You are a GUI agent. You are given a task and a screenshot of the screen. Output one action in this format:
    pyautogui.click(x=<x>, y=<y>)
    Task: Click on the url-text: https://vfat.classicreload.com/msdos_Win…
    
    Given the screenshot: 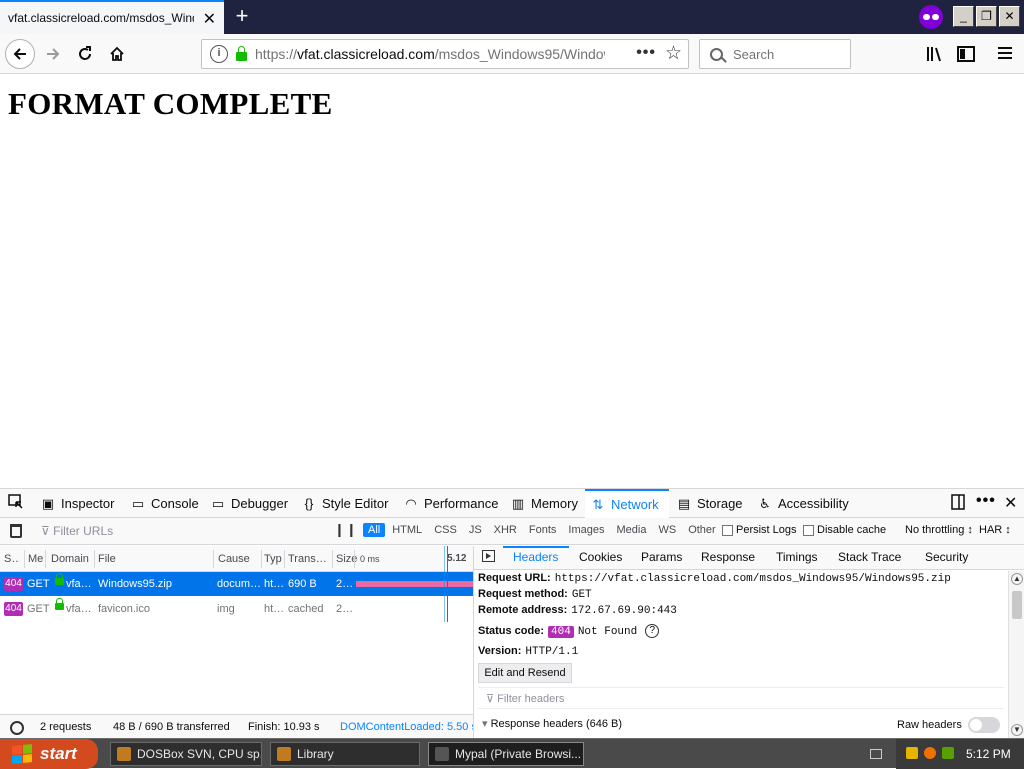 What is the action you would take?
    pyautogui.click(x=430, y=54)
    